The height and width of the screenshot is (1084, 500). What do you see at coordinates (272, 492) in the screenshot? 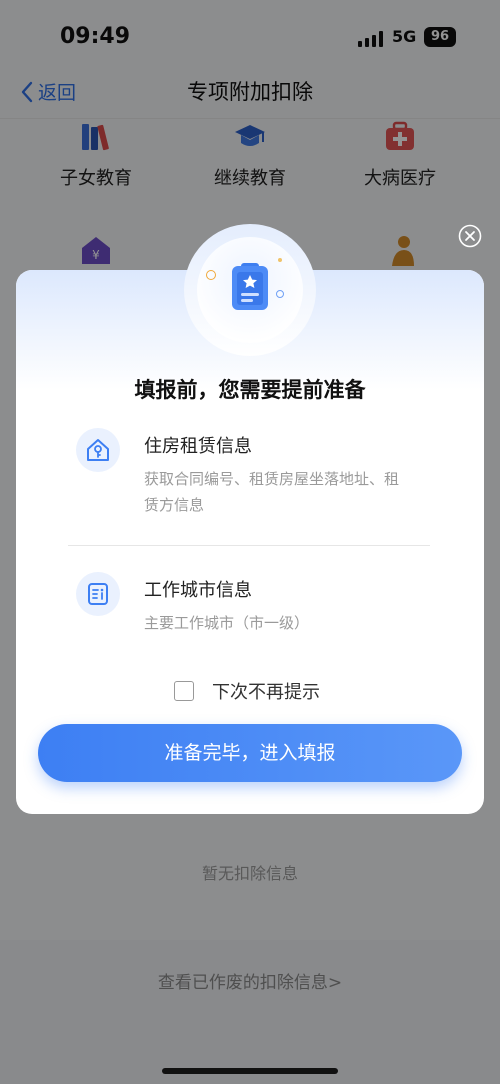
I see `prep-item-desc: 获取合同编号、租赁房屋坐落地址、租赁方信息` at bounding box center [272, 492].